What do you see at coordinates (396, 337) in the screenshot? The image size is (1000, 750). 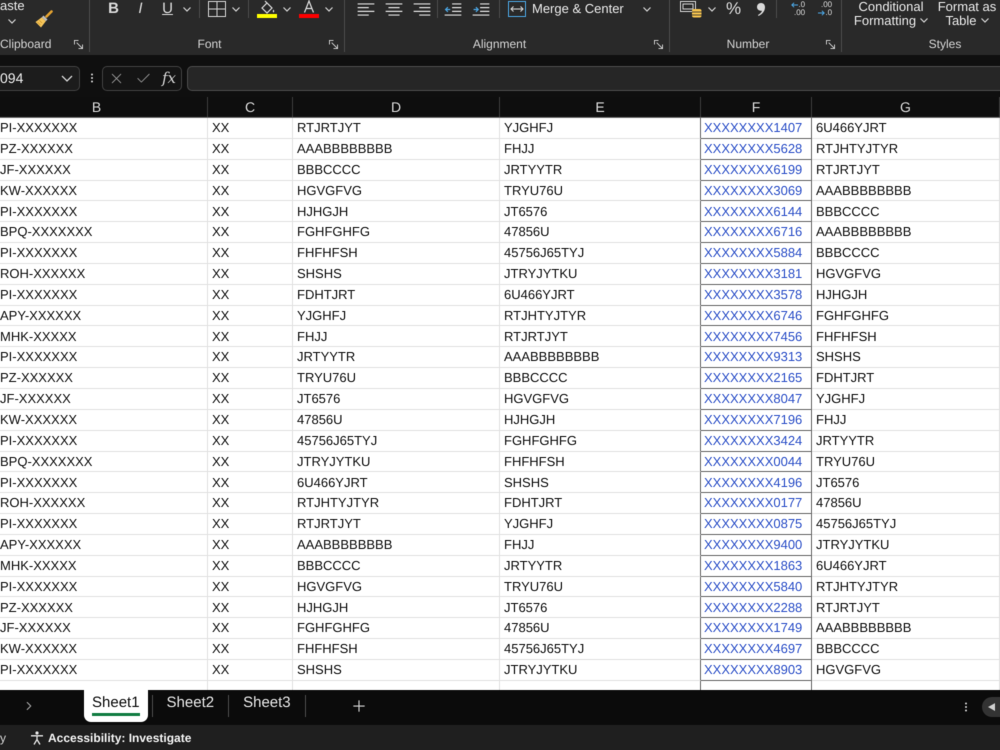 I see `table-cell: FHJJ` at bounding box center [396, 337].